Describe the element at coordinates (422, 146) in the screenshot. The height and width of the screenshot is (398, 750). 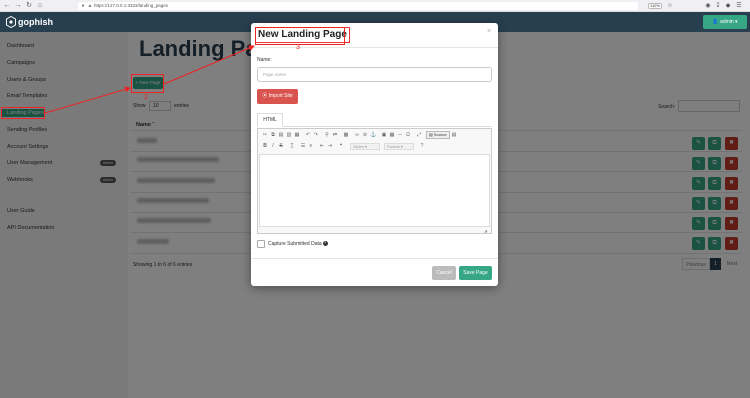
I see `help-icon: ?` at that location.